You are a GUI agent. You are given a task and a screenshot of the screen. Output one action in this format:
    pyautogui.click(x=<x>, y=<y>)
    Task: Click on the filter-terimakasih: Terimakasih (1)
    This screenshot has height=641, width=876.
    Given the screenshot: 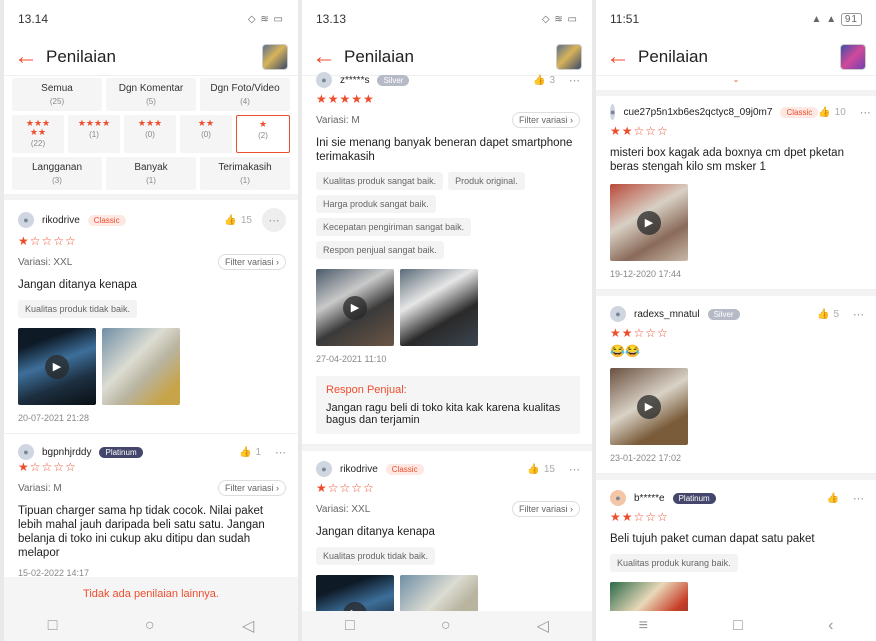 What is the action you would take?
    pyautogui.click(x=245, y=173)
    